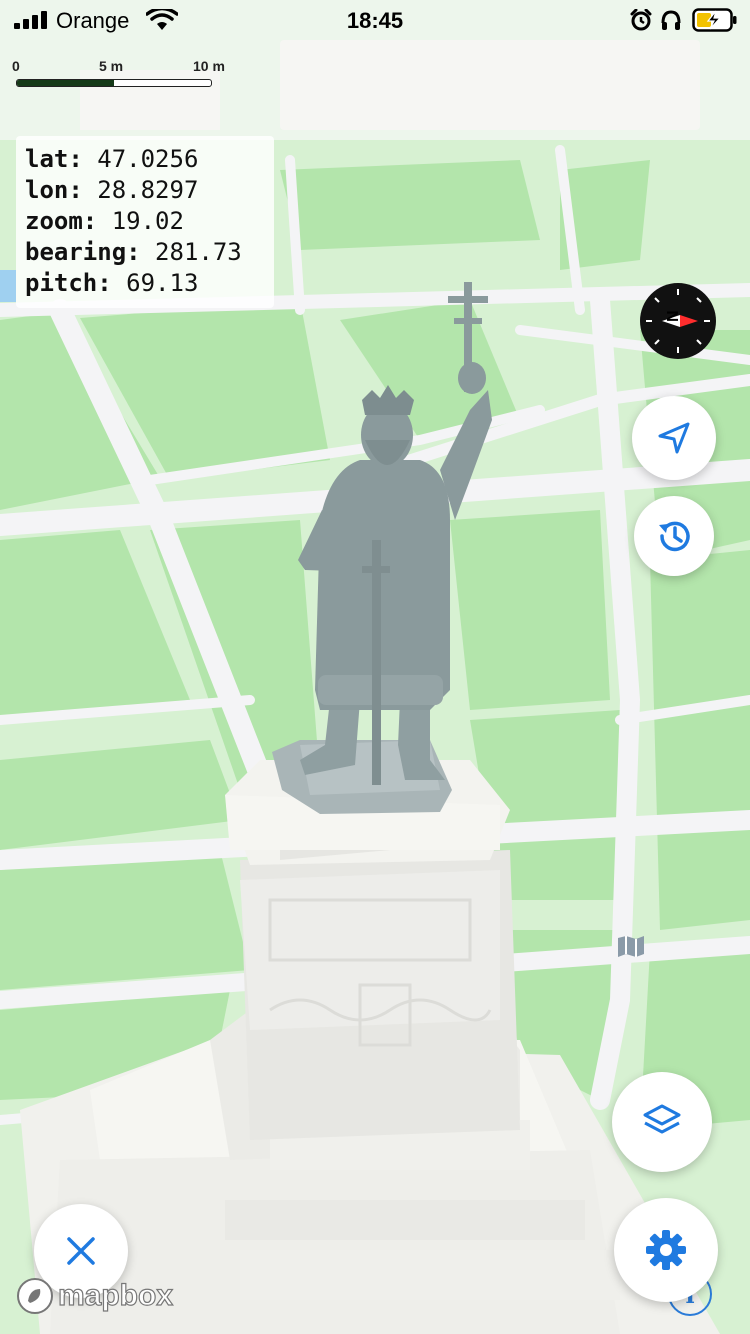 The width and height of the screenshot is (750, 1334). Describe the element at coordinates (35, 1296) in the screenshot. I see `mapbox-logo-icon` at that location.